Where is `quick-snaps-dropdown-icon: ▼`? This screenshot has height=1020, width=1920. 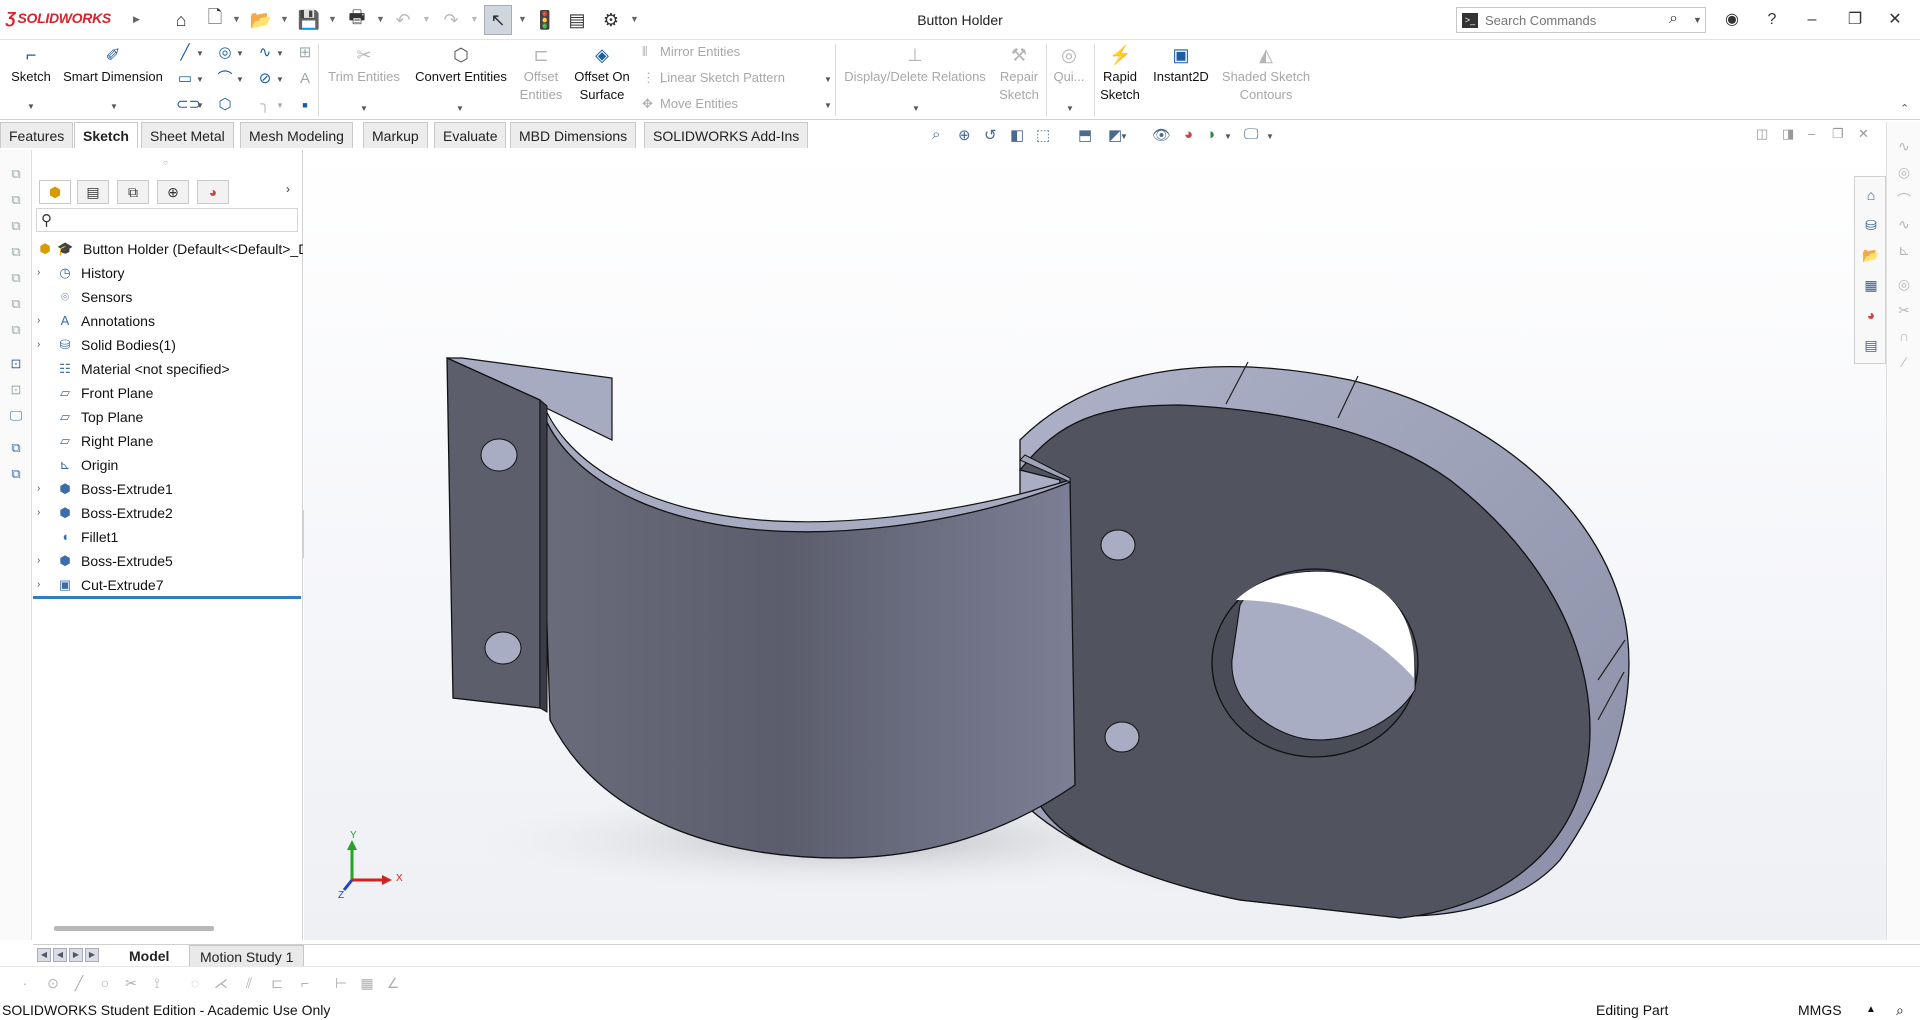 quick-snaps-dropdown-icon: ▼ is located at coordinates (1070, 108).